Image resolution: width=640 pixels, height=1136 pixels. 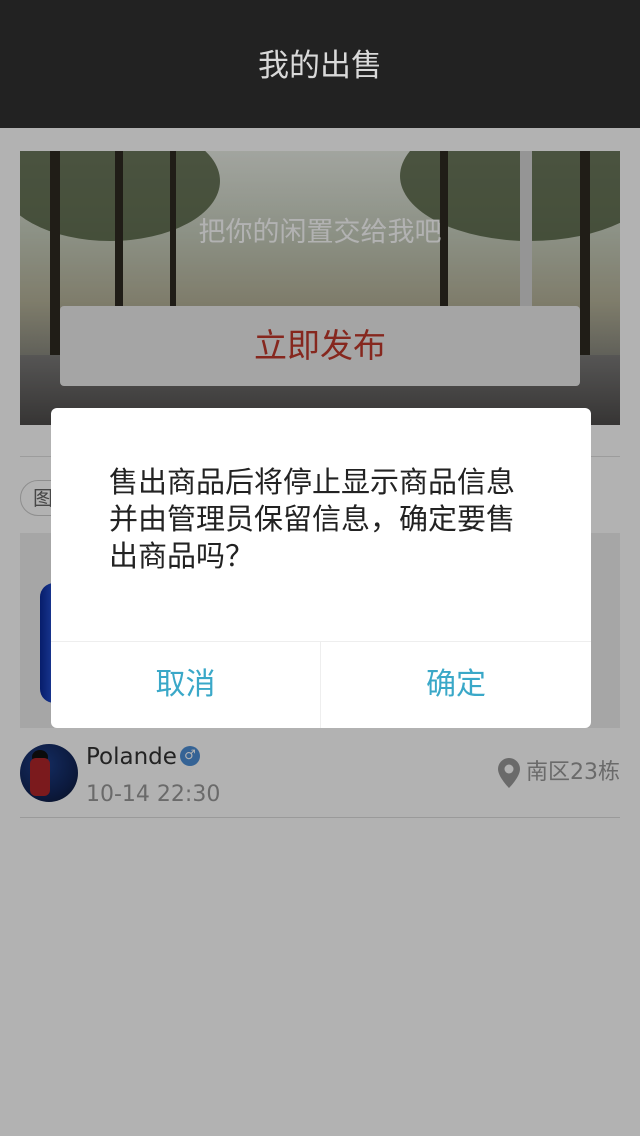 I want to click on page-title: 我的出售, so click(x=320, y=66).